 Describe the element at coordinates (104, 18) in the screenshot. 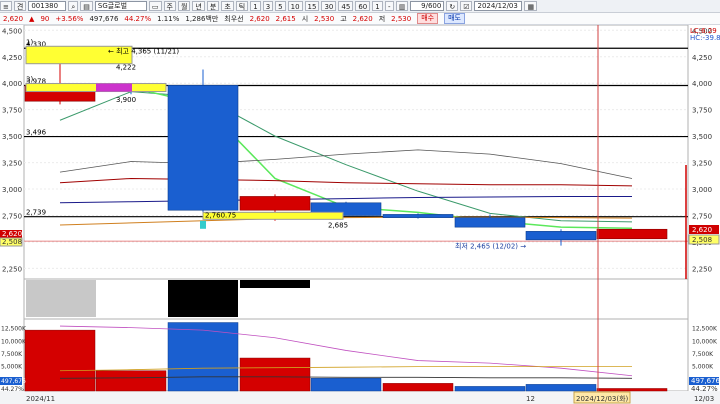

I see `volume: 497,676` at that location.